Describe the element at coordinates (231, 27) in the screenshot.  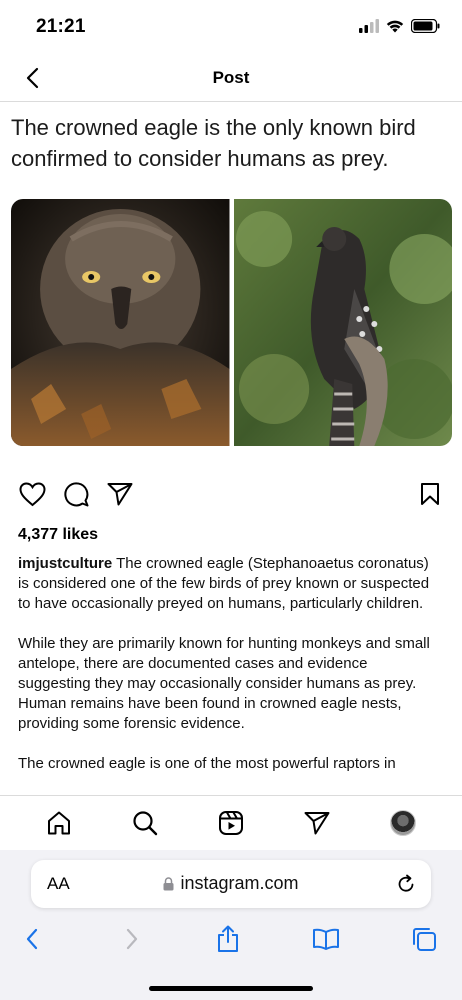
I see `status-bar: 21:21` at that location.